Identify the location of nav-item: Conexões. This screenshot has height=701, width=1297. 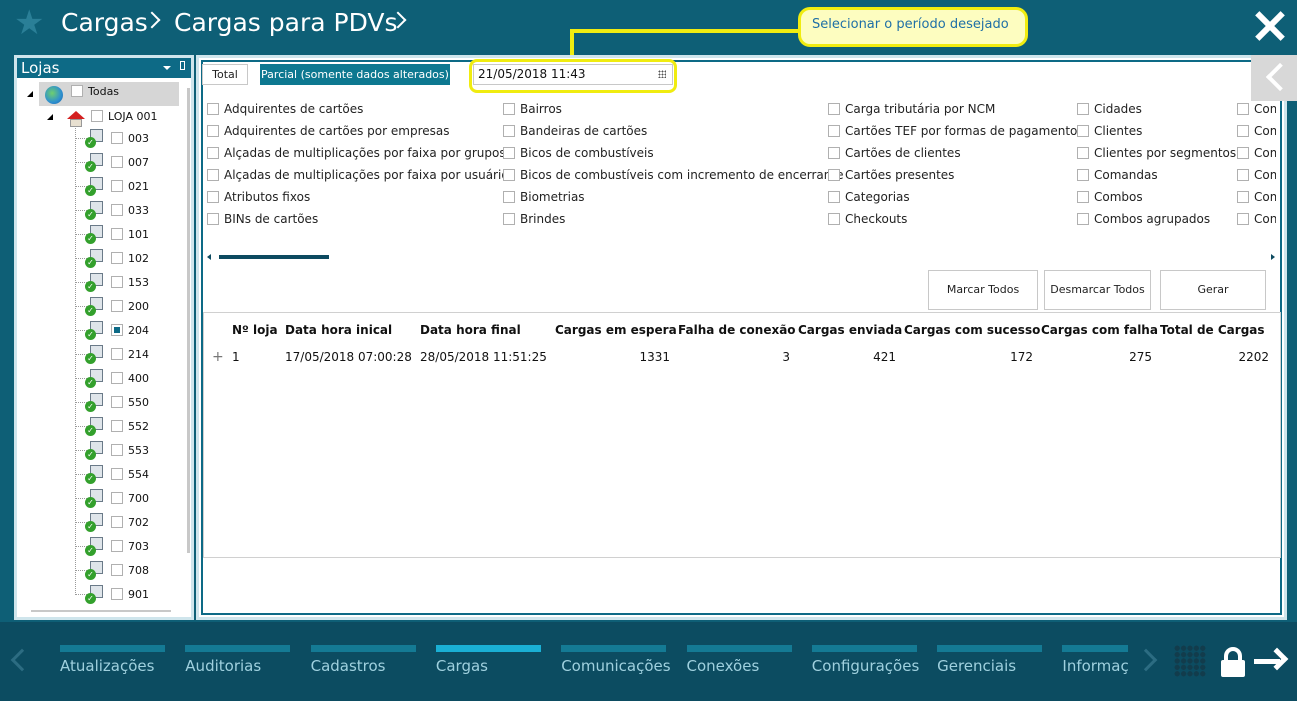
(739, 665).